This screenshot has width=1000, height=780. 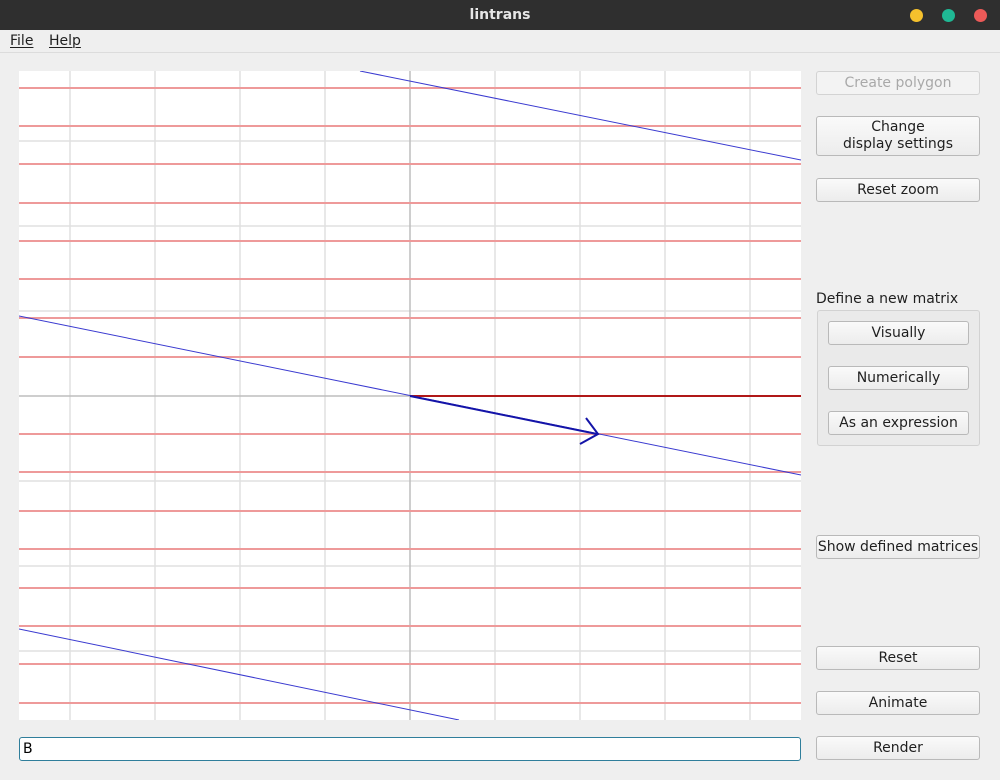 What do you see at coordinates (898, 748) in the screenshot?
I see `render-button: Render` at bounding box center [898, 748].